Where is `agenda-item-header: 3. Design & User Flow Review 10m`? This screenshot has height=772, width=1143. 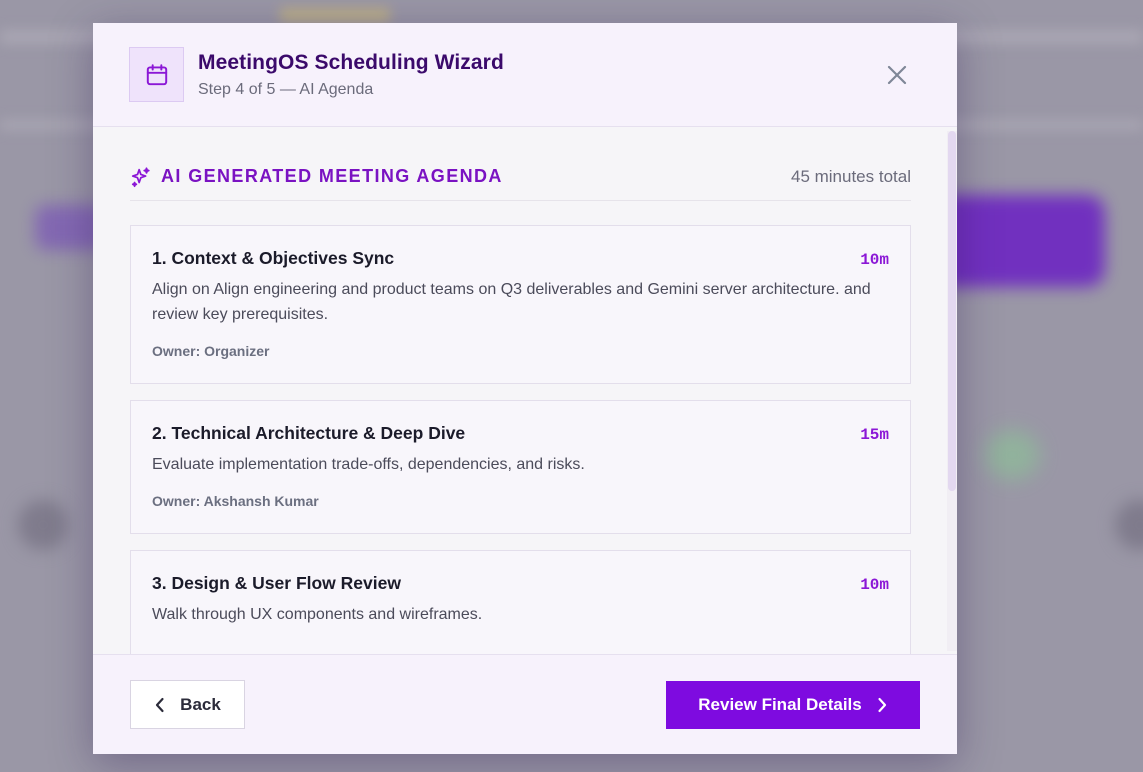
agenda-item-header: 3. Design & User Flow Review 10m is located at coordinates (520, 583).